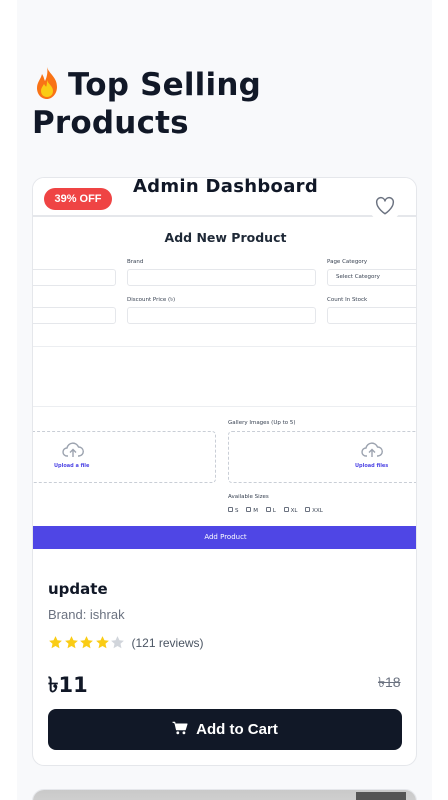 This screenshot has width=448, height=800. Describe the element at coordinates (237, 729) in the screenshot. I see `add-to-cart-label: Add to Cart` at that location.